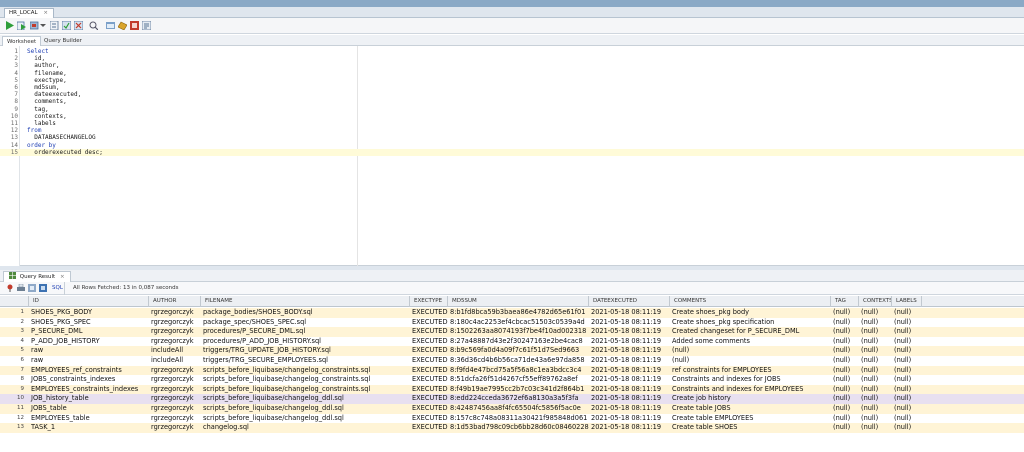 The width and height of the screenshot is (1024, 452). What do you see at coordinates (89, 409) in the screenshot?
I see `cell-id: JOBS_table` at bounding box center [89, 409].